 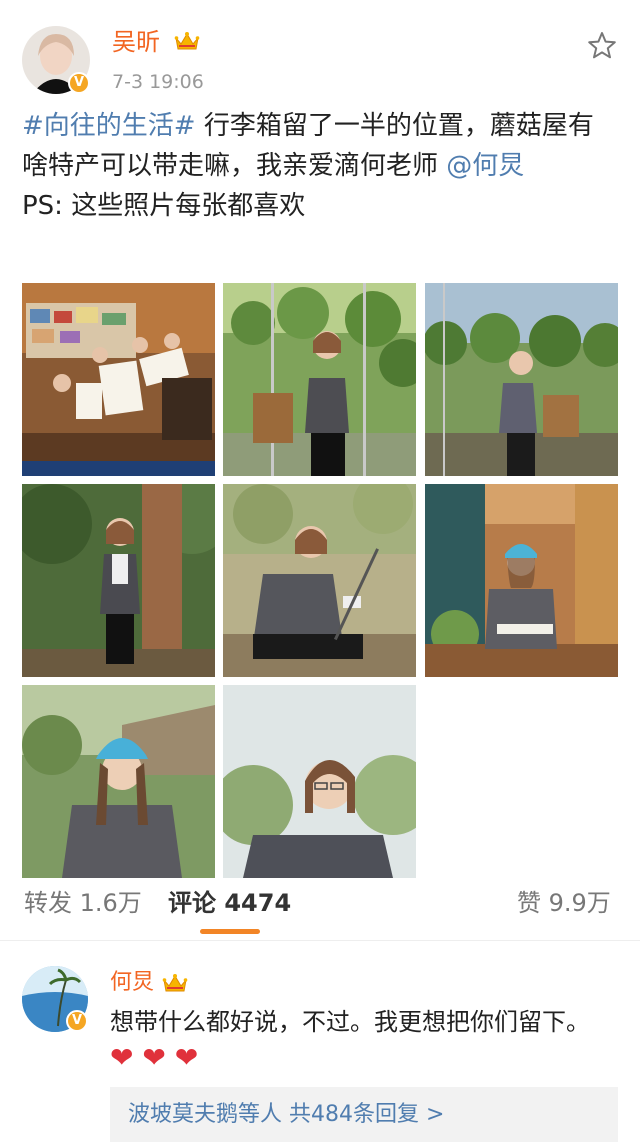 I want to click on active-tab-indicator, so click(x=230, y=931).